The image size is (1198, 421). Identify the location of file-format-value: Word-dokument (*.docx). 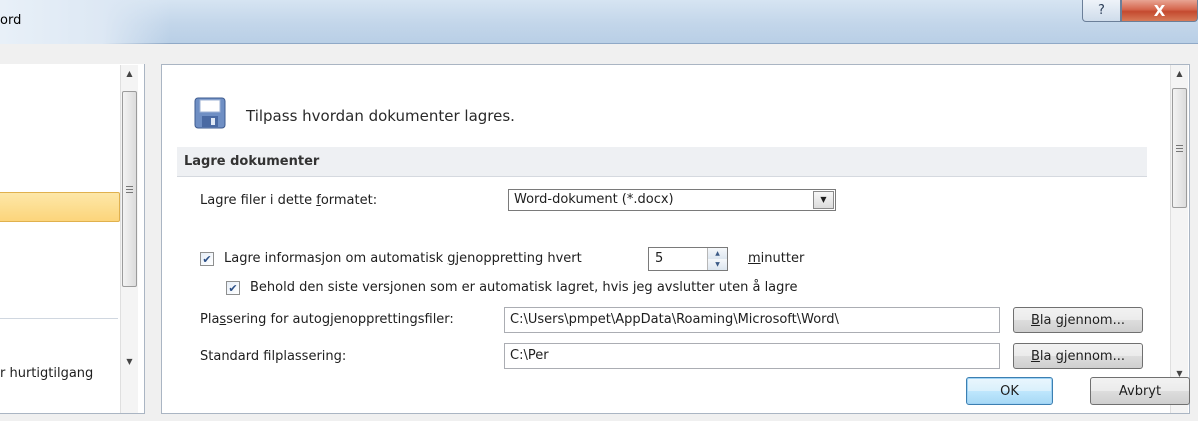
(594, 199).